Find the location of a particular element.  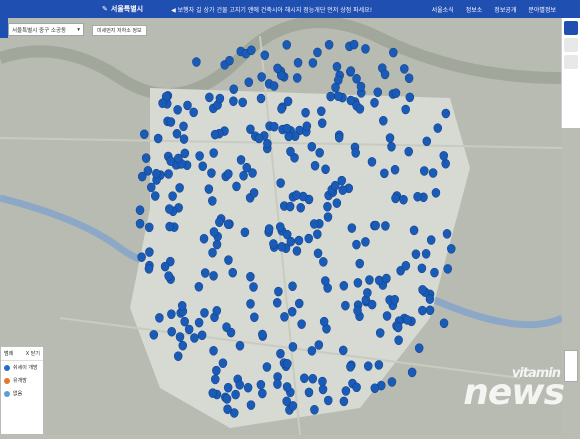

menu-item-disclosure: 정보공개 is located at coordinates (505, 9).